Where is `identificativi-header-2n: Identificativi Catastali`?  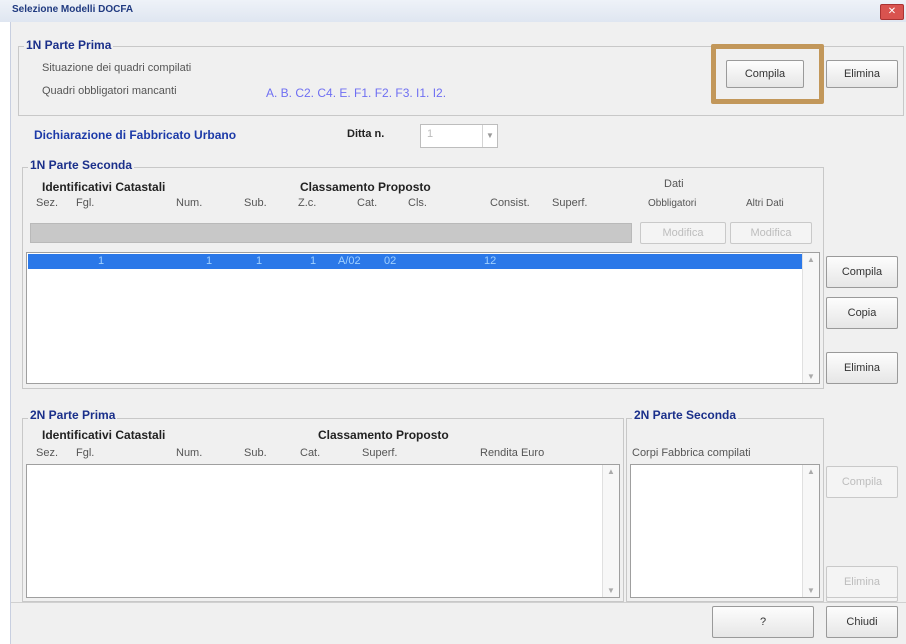 identificativi-header-2n: Identificativi Catastali is located at coordinates (104, 435).